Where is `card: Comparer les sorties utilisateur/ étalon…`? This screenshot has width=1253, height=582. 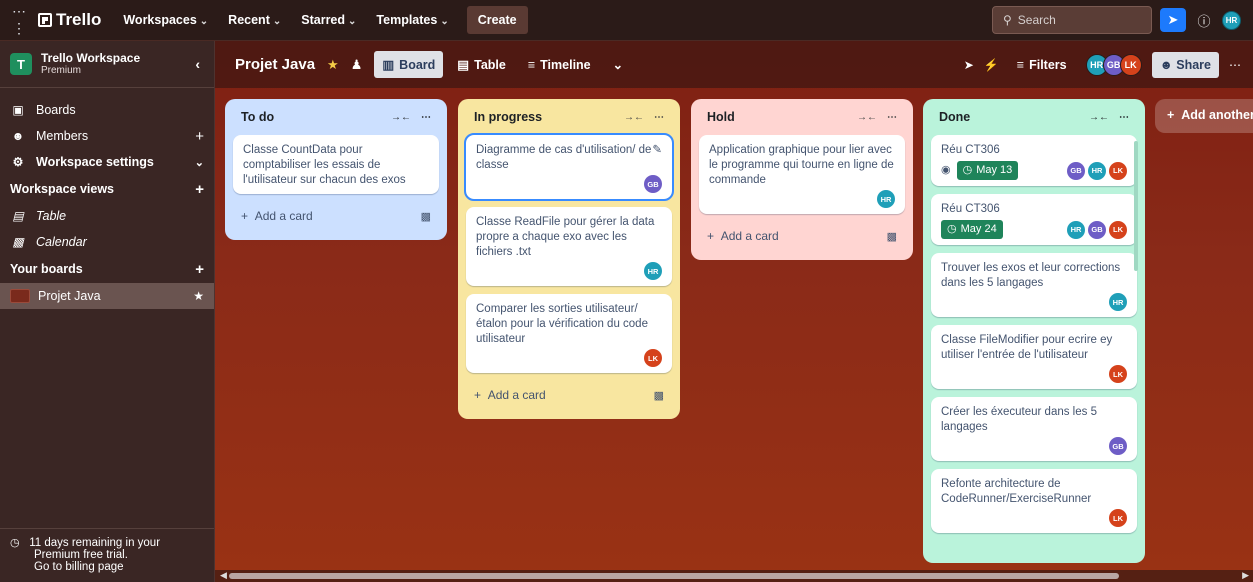
card: Comparer les sorties utilisateur/ étalon… is located at coordinates (569, 333).